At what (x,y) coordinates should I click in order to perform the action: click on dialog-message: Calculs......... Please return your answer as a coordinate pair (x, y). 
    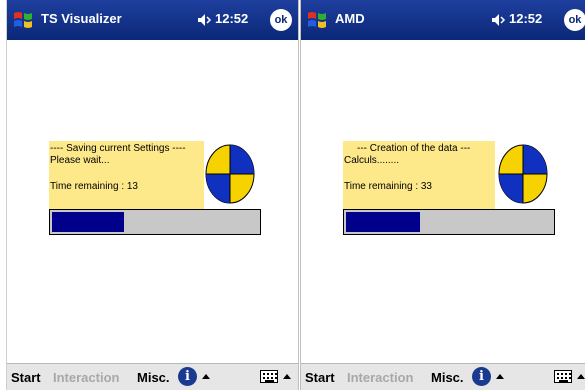
    Looking at the image, I should click on (372, 160).